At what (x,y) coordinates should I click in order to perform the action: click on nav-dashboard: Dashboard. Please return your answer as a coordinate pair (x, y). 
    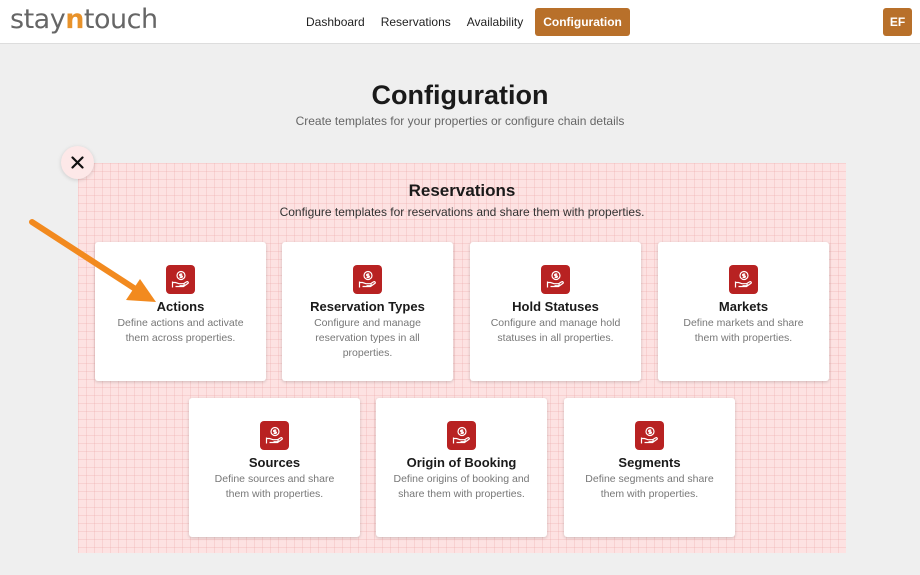
    Looking at the image, I should click on (335, 22).